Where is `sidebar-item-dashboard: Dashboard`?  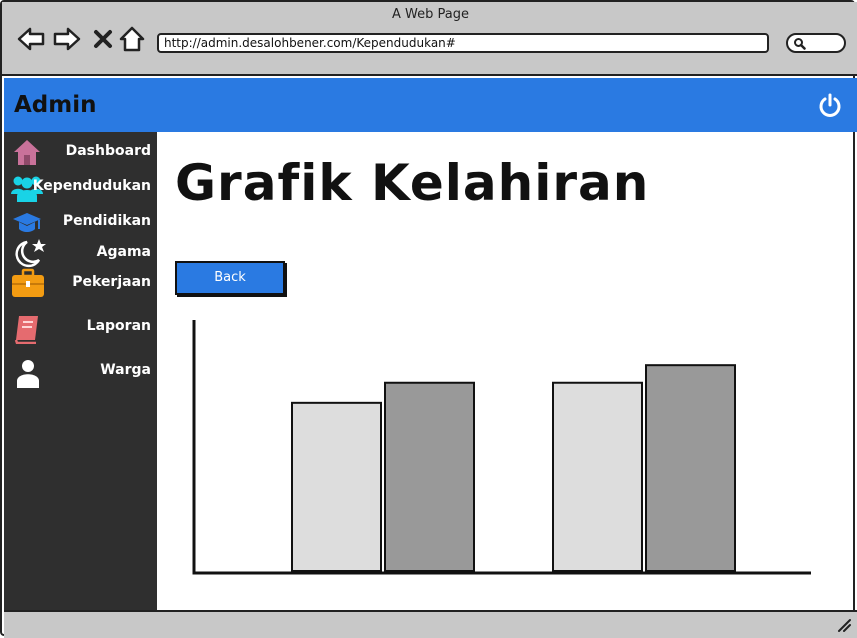 sidebar-item-dashboard: Dashboard is located at coordinates (80, 152).